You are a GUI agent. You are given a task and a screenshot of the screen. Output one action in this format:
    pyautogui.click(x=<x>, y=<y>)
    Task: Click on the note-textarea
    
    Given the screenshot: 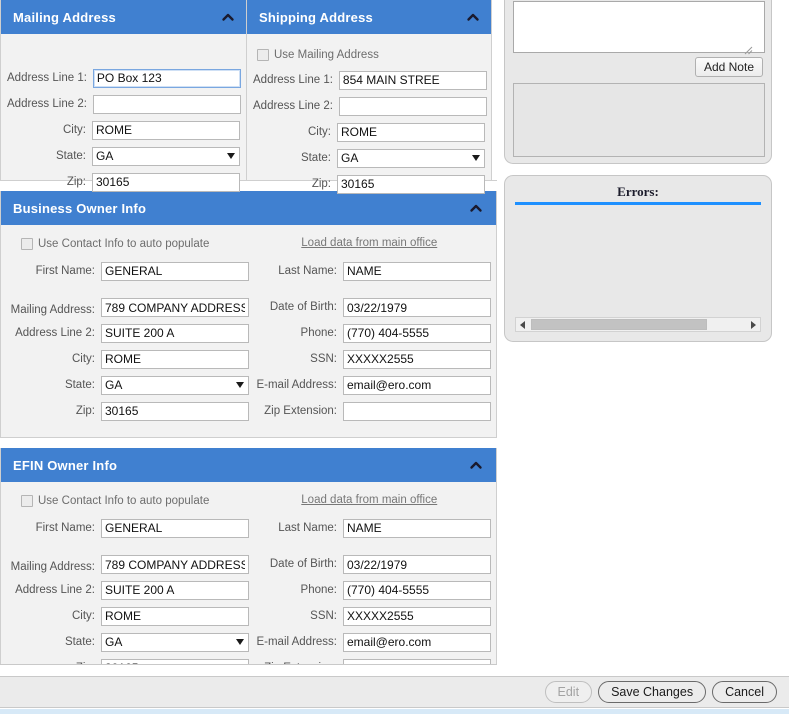 What is the action you would take?
    pyautogui.click(x=639, y=27)
    